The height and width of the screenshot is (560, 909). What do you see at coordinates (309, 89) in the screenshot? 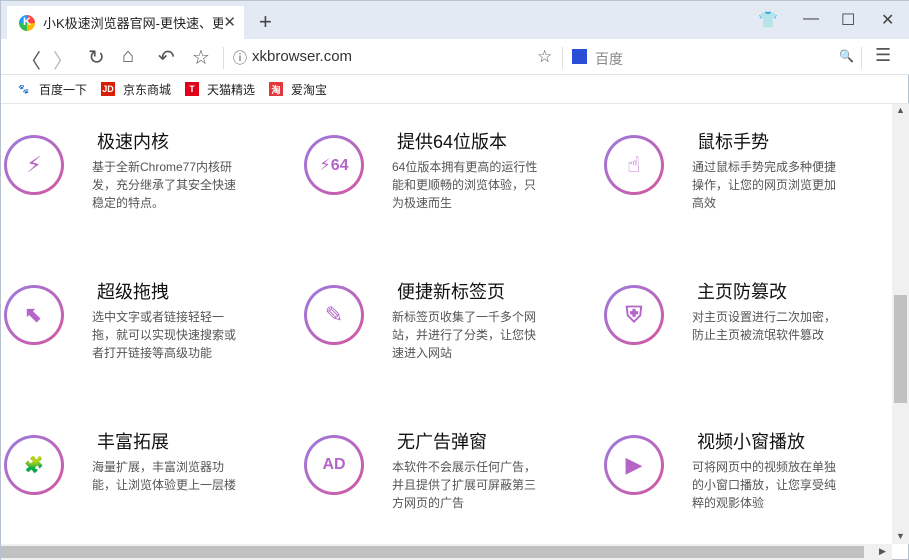
I see `bookmark-label: 爱淘宝` at bounding box center [309, 89].